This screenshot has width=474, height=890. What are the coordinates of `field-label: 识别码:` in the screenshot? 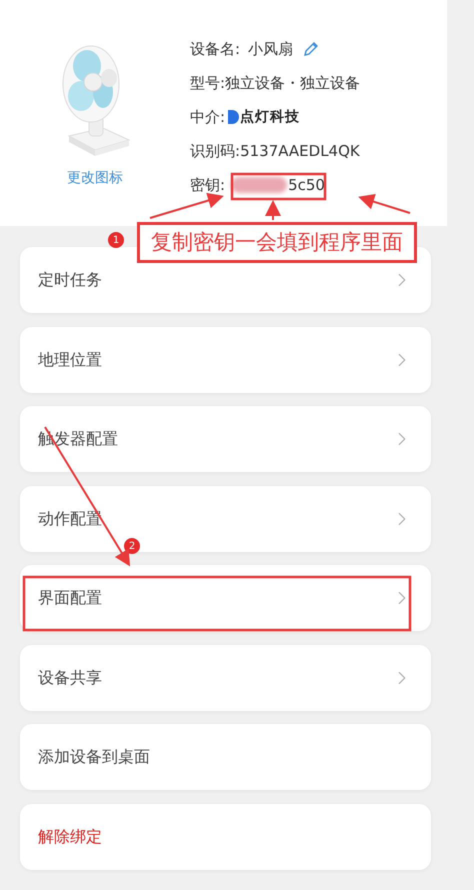 It's located at (215, 151).